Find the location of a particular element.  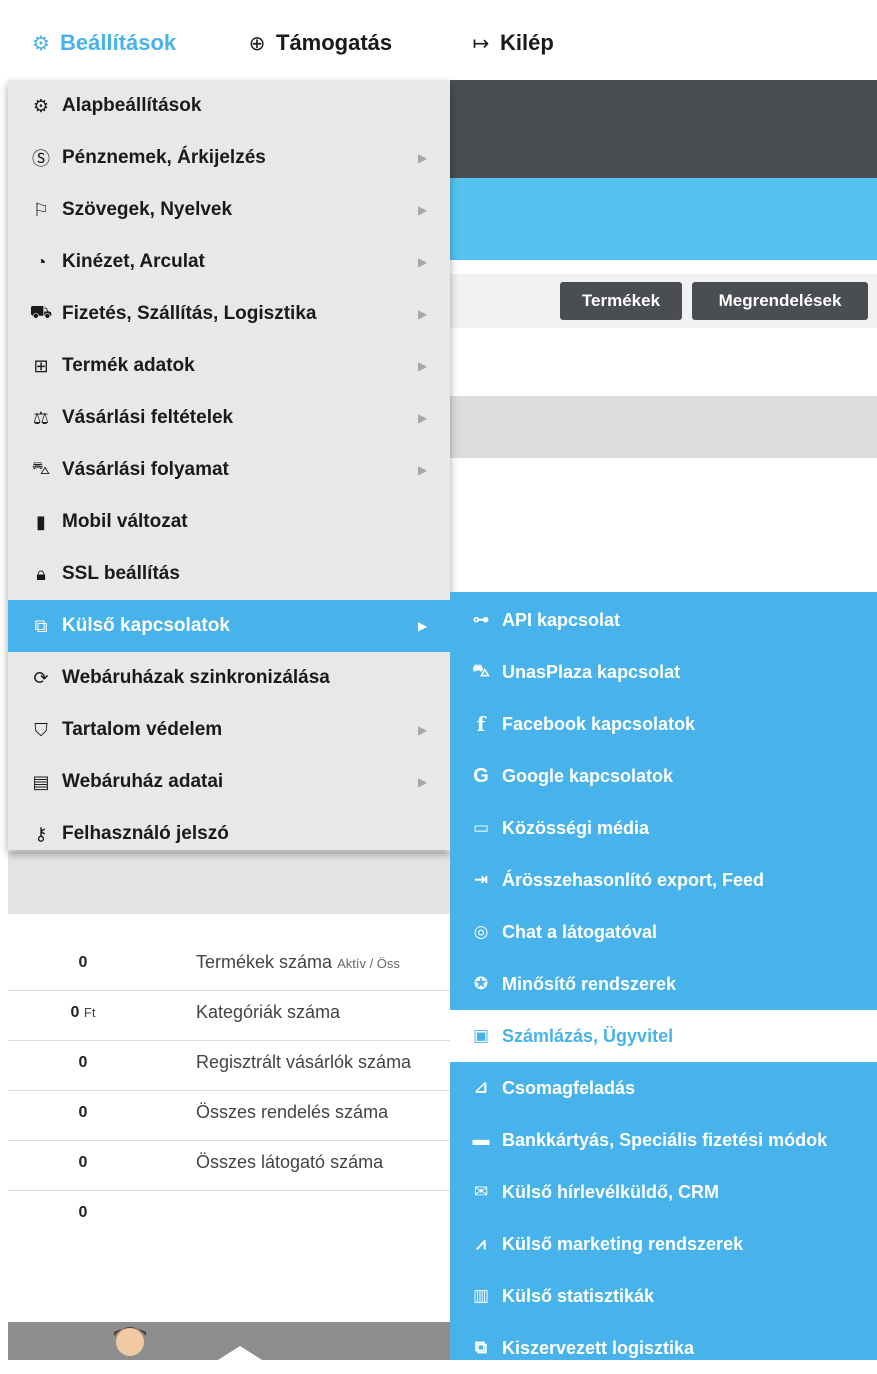

submenu-item-label: Bankkártyás, Speciális fizetési módok is located at coordinates (665, 1139).